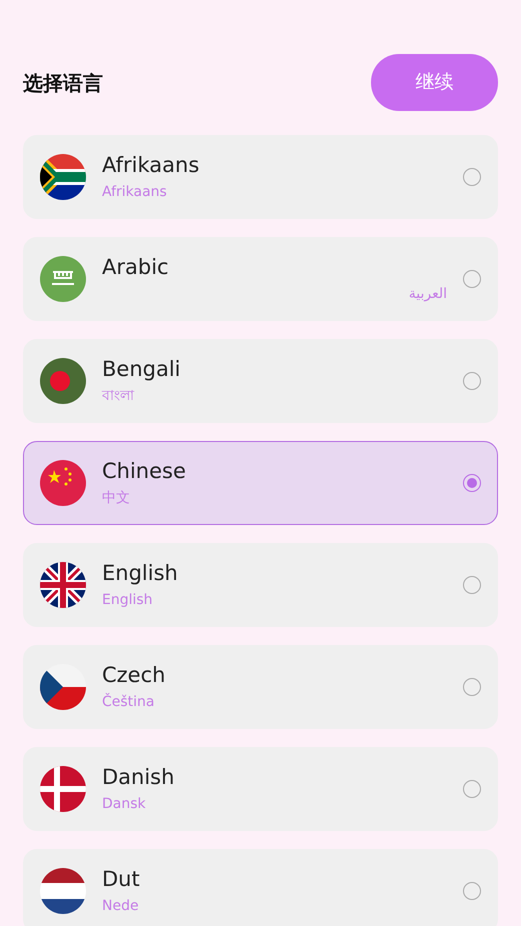 The height and width of the screenshot is (926, 521). Describe the element at coordinates (260, 483) in the screenshot. I see `language-option: Chinese 中文` at that location.